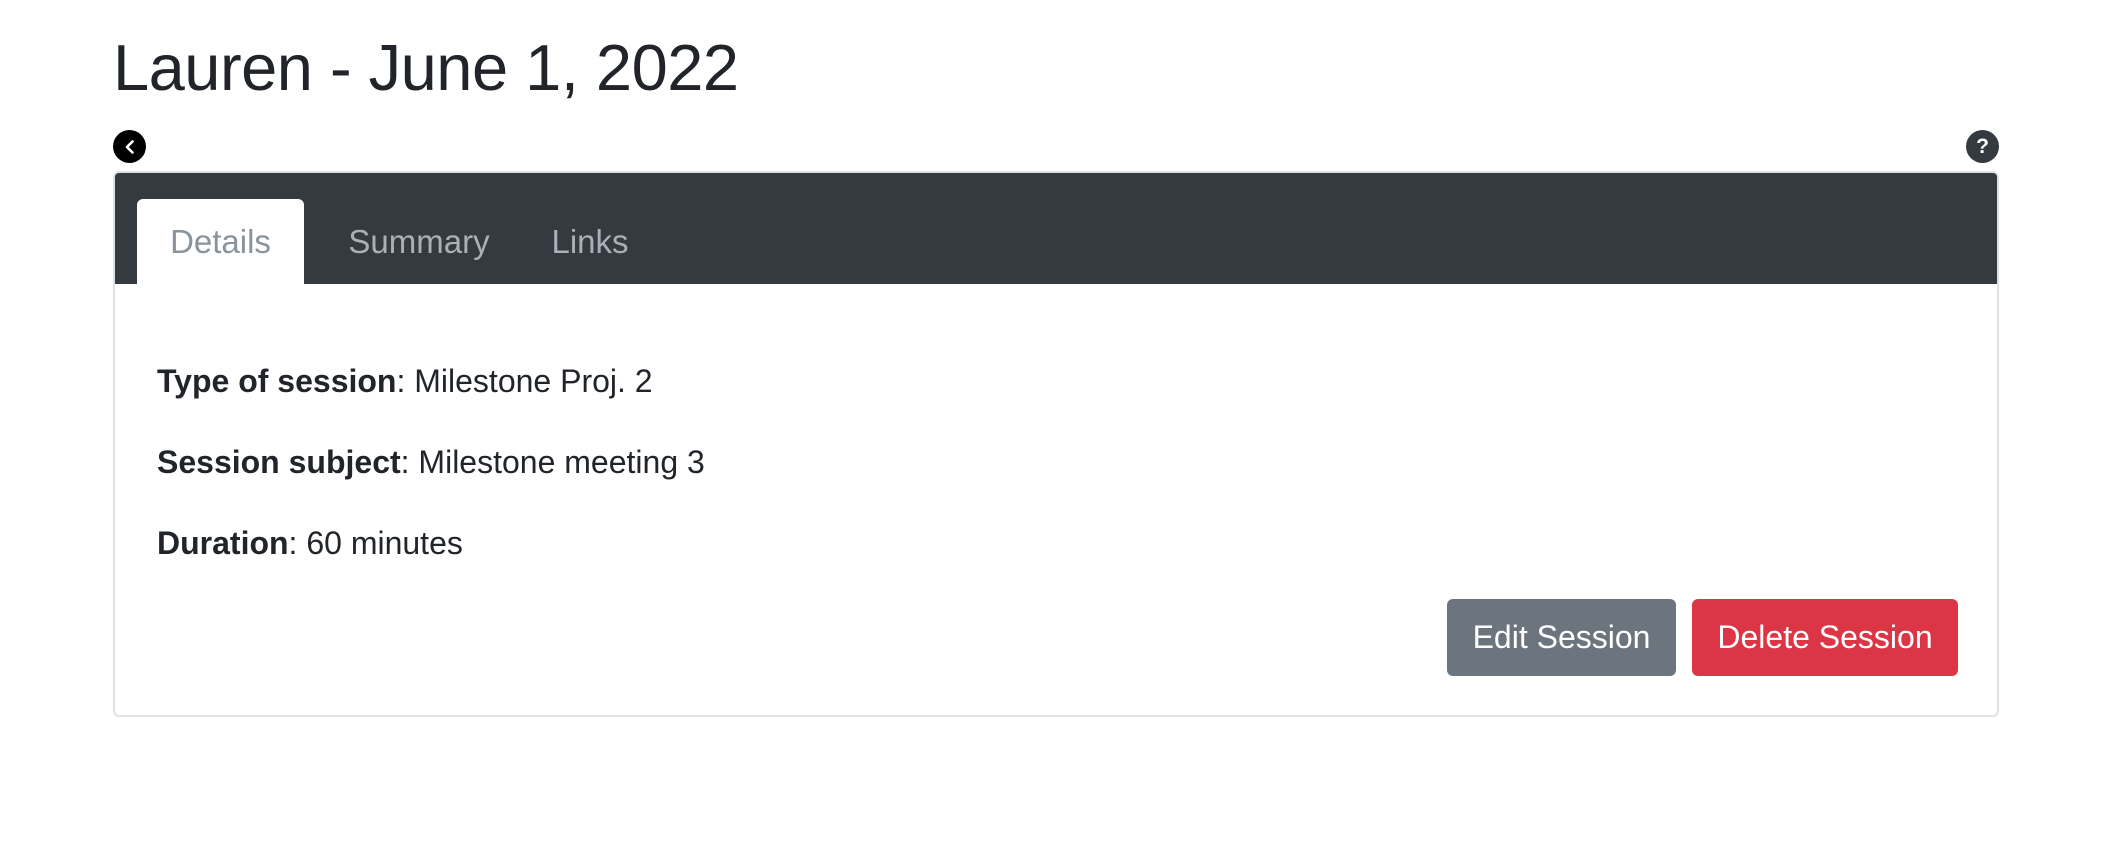 Image resolution: width=2110 pixels, height=844 pixels. What do you see at coordinates (375, 543) in the screenshot?
I see `detail-value: : 60 minutes` at bounding box center [375, 543].